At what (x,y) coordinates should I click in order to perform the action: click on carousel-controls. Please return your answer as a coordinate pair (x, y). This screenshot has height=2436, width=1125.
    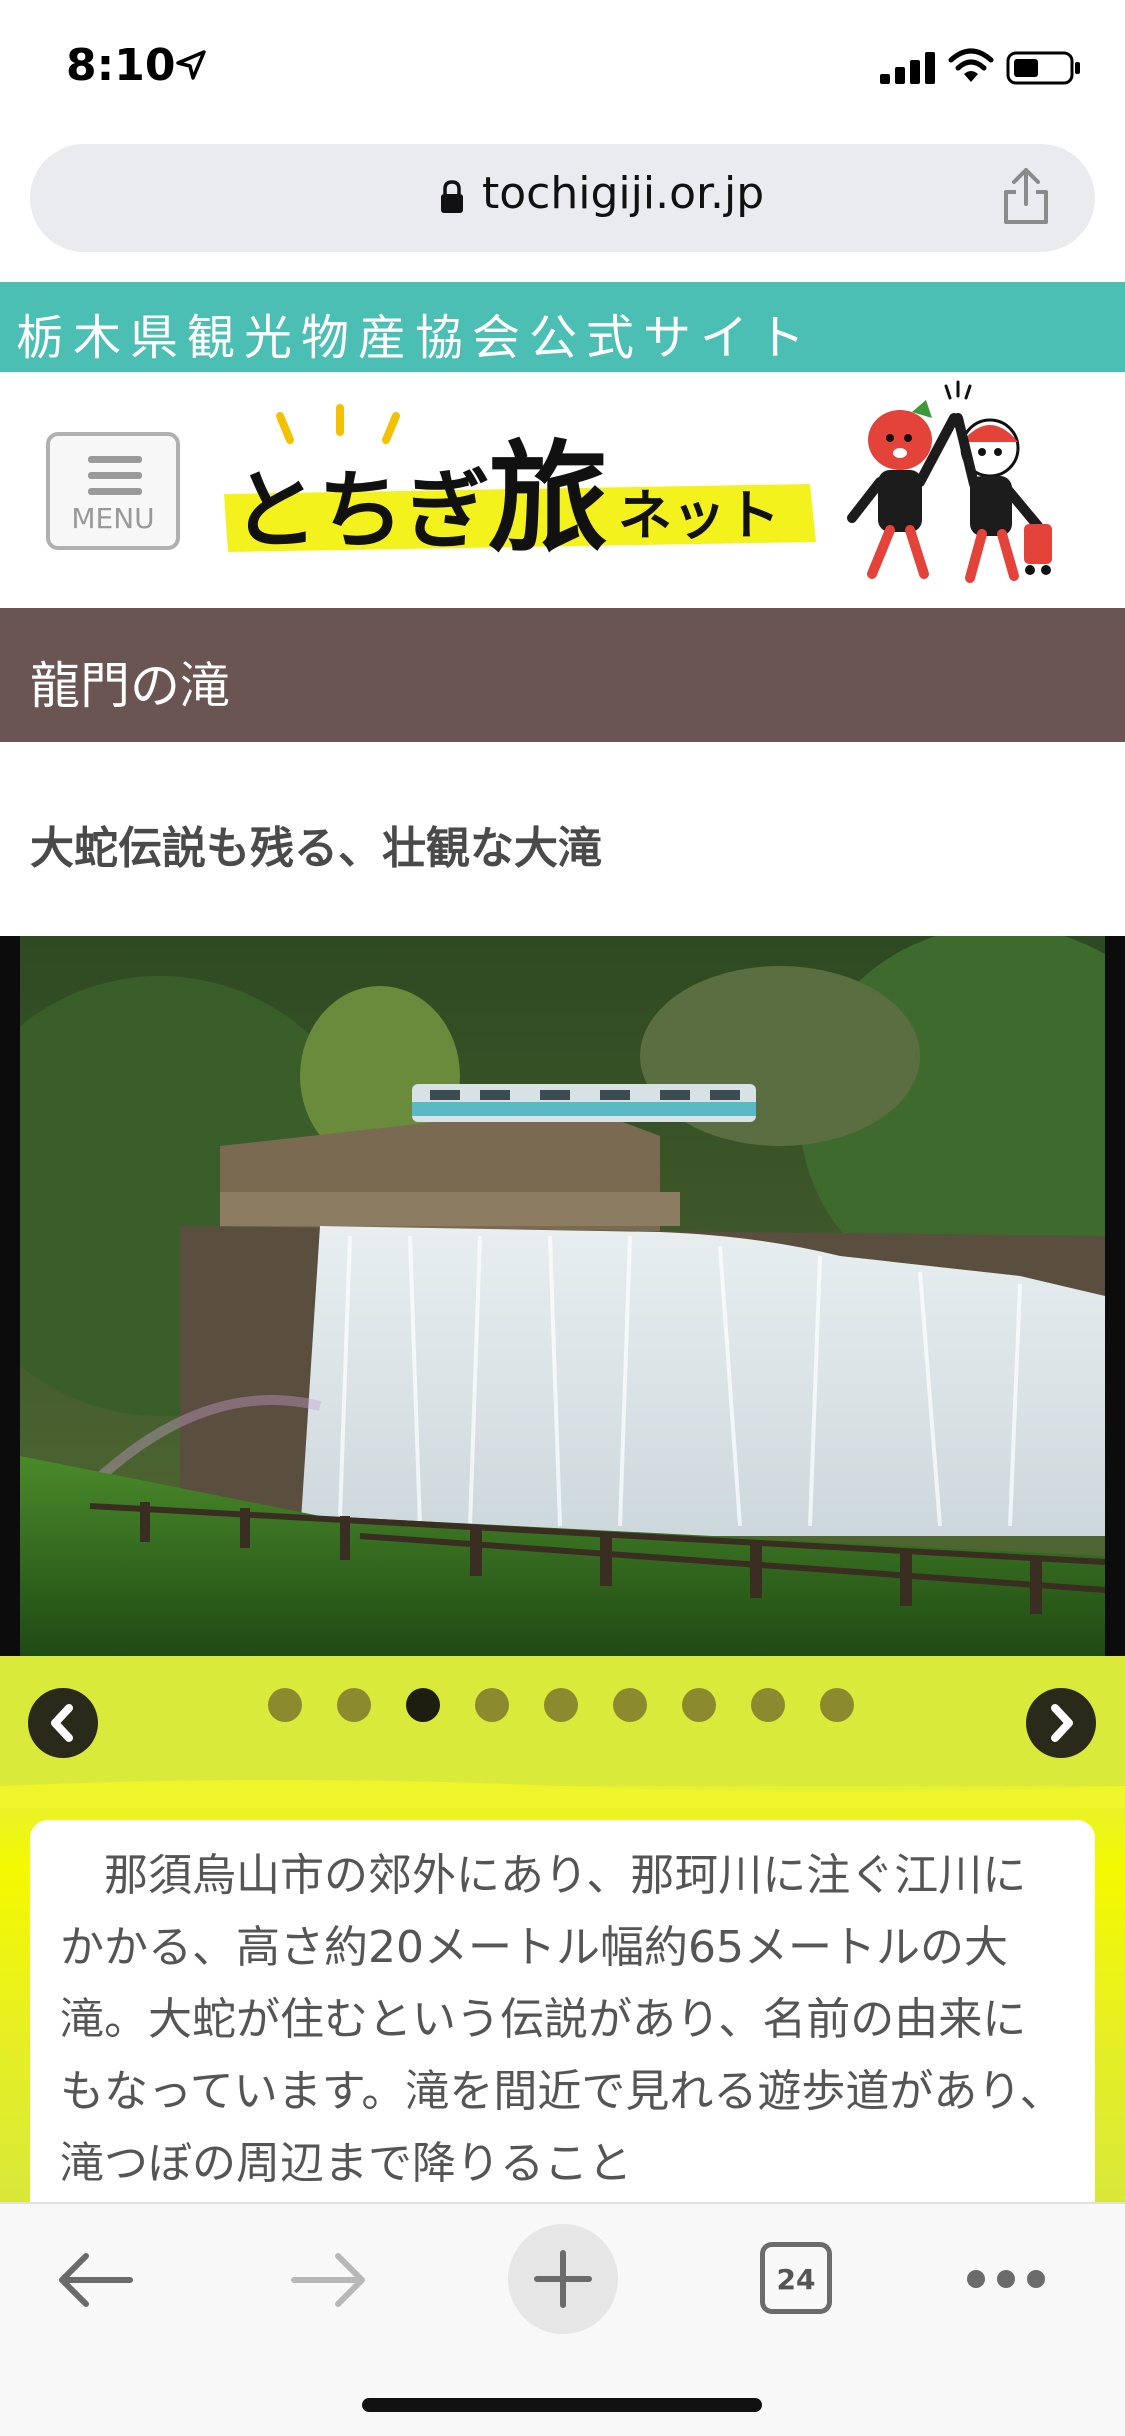
    Looking at the image, I should click on (562, 1721).